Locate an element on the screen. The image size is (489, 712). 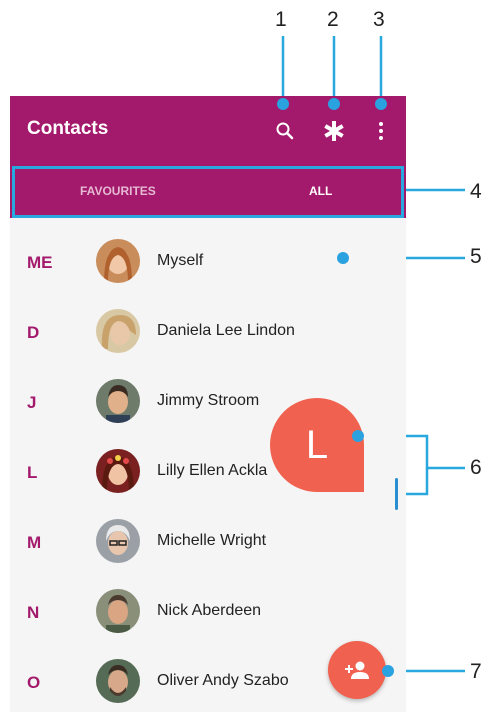
contact-row: M Michelle Wright is located at coordinates (208, 543).